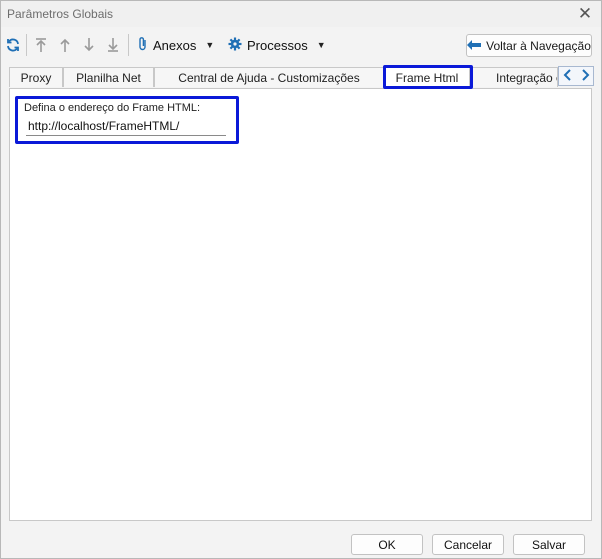 This screenshot has width=602, height=559. Describe the element at coordinates (549, 544) in the screenshot. I see `save-button: Salvar` at that location.